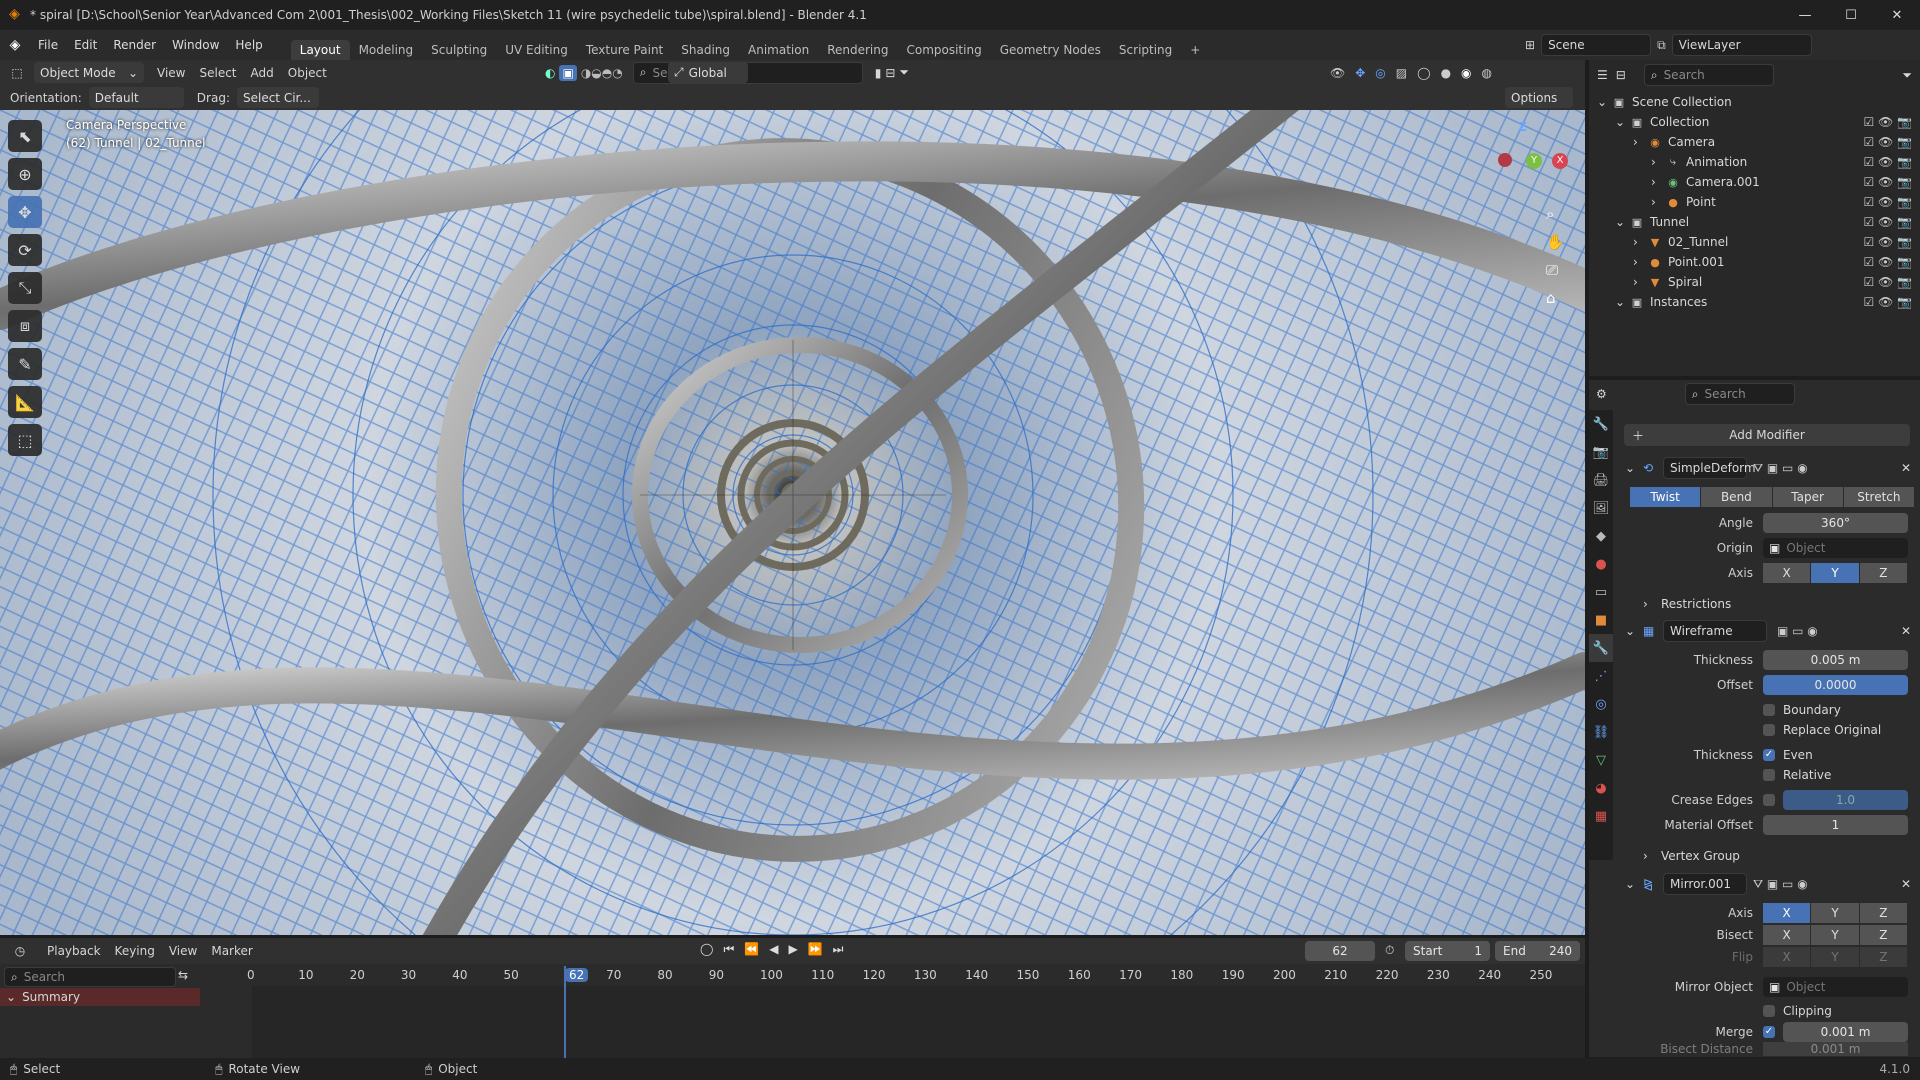 Image resolution: width=1920 pixels, height=1080 pixels. What do you see at coordinates (1770, 730) in the screenshot?
I see `replace-original-row: Replace Original` at bounding box center [1770, 730].